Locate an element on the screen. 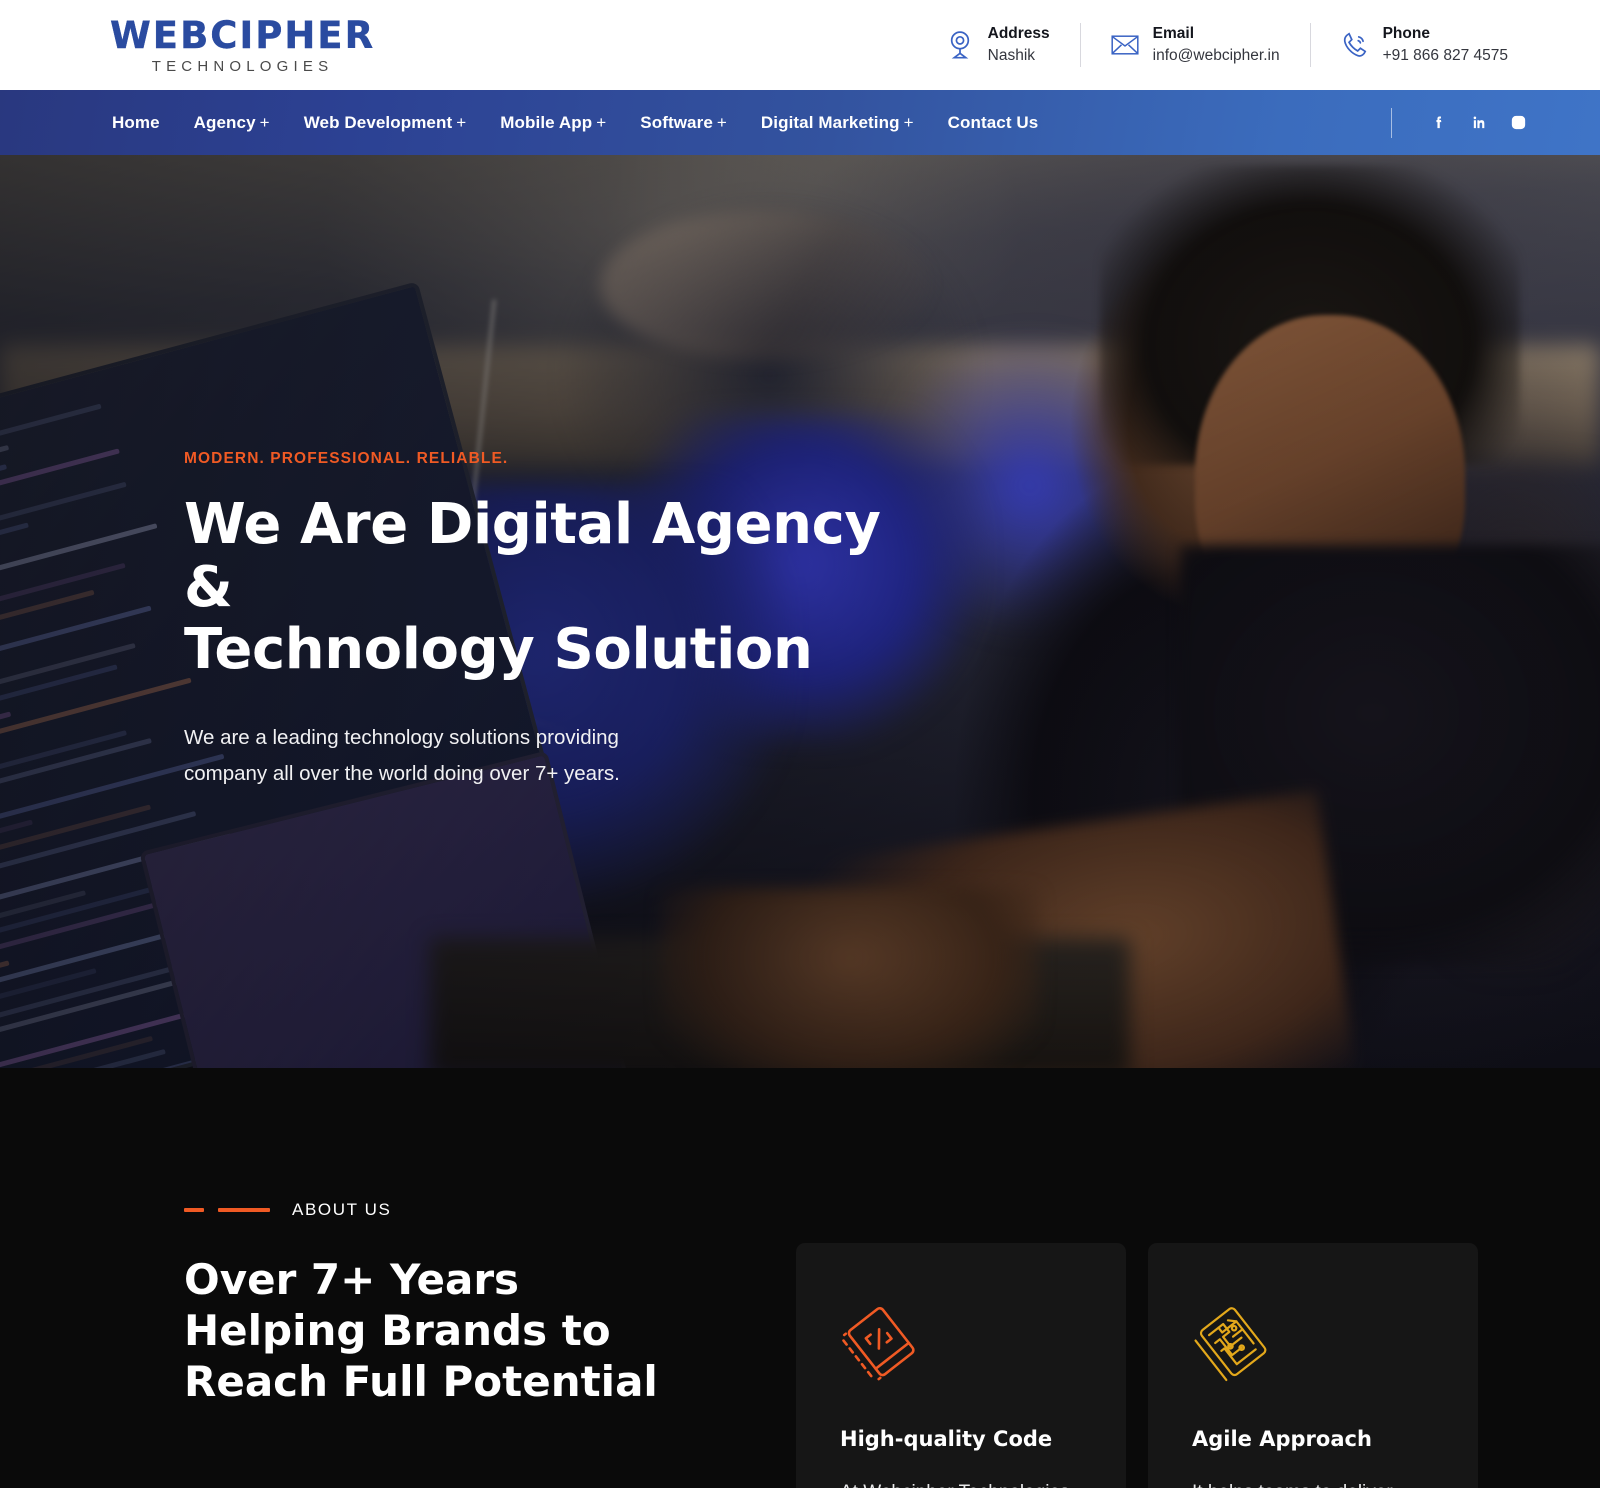 The height and width of the screenshot is (1488, 1600). linkedin-icon is located at coordinates (1478, 123).